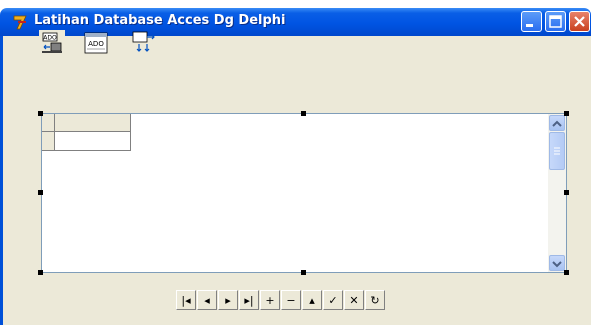 This screenshot has height=325, width=591. I want to click on window-title: Latihan Database Acces Dg Delphi, so click(160, 20).